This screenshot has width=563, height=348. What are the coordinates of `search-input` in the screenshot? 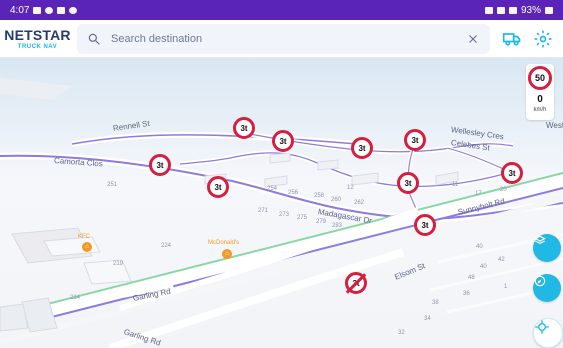 It's located at (287, 39).